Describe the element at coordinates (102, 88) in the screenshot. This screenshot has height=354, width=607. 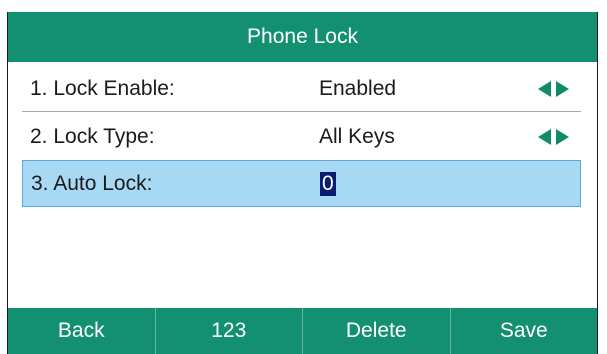
I see `lock-enable-label: 1. Lock Enable:` at that location.